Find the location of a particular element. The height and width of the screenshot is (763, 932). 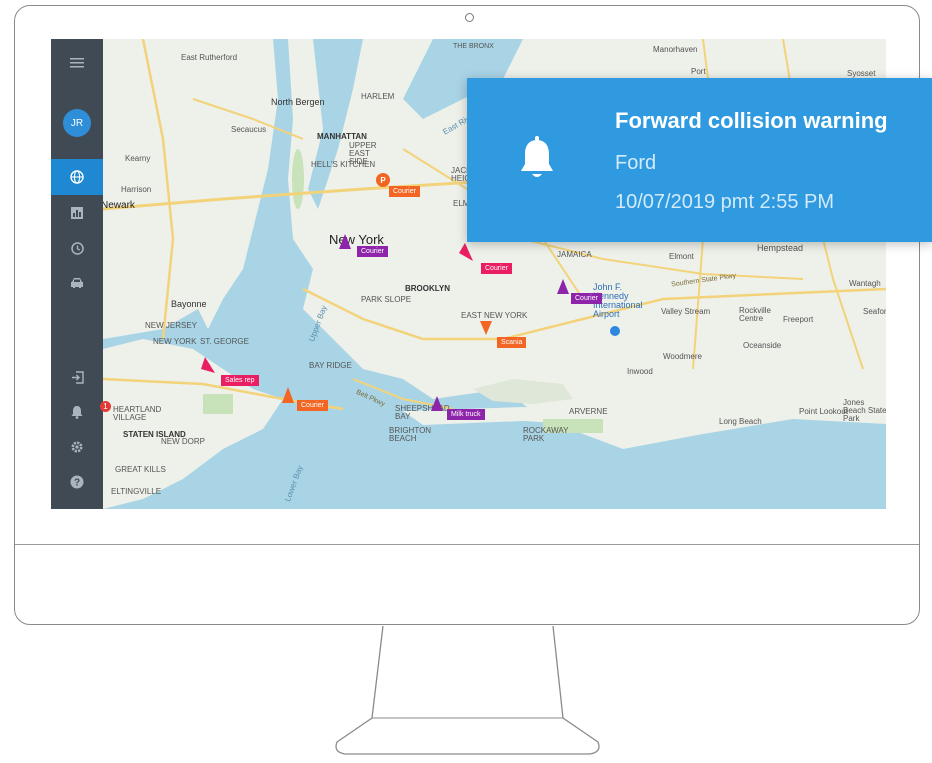

menu-icon is located at coordinates (77, 63).